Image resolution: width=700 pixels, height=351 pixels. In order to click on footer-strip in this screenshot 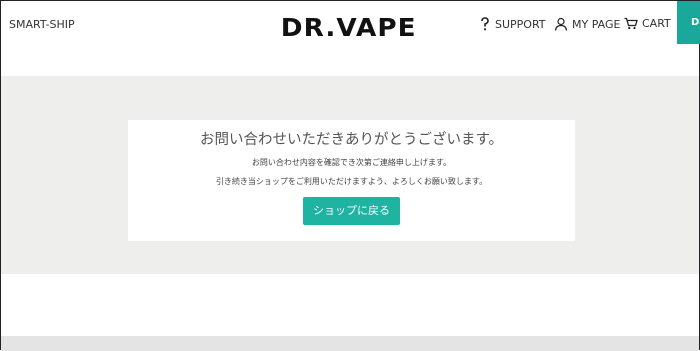, I will do `click(350, 343)`.